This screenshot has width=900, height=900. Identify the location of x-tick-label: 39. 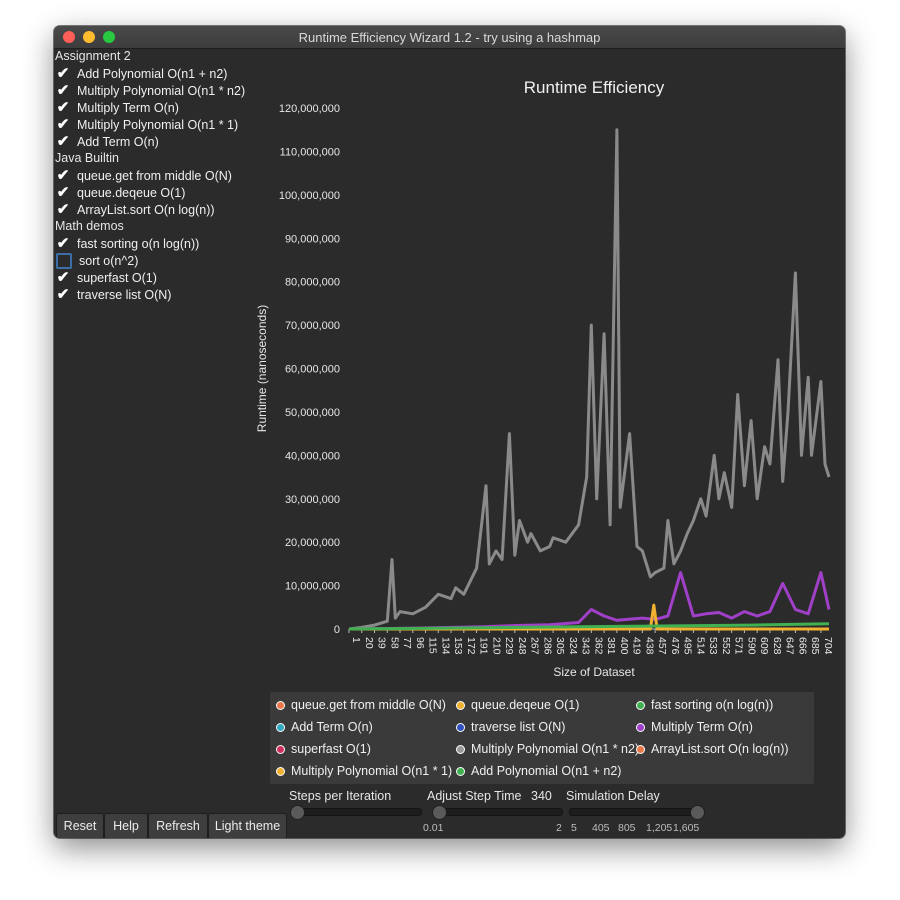
(382, 643).